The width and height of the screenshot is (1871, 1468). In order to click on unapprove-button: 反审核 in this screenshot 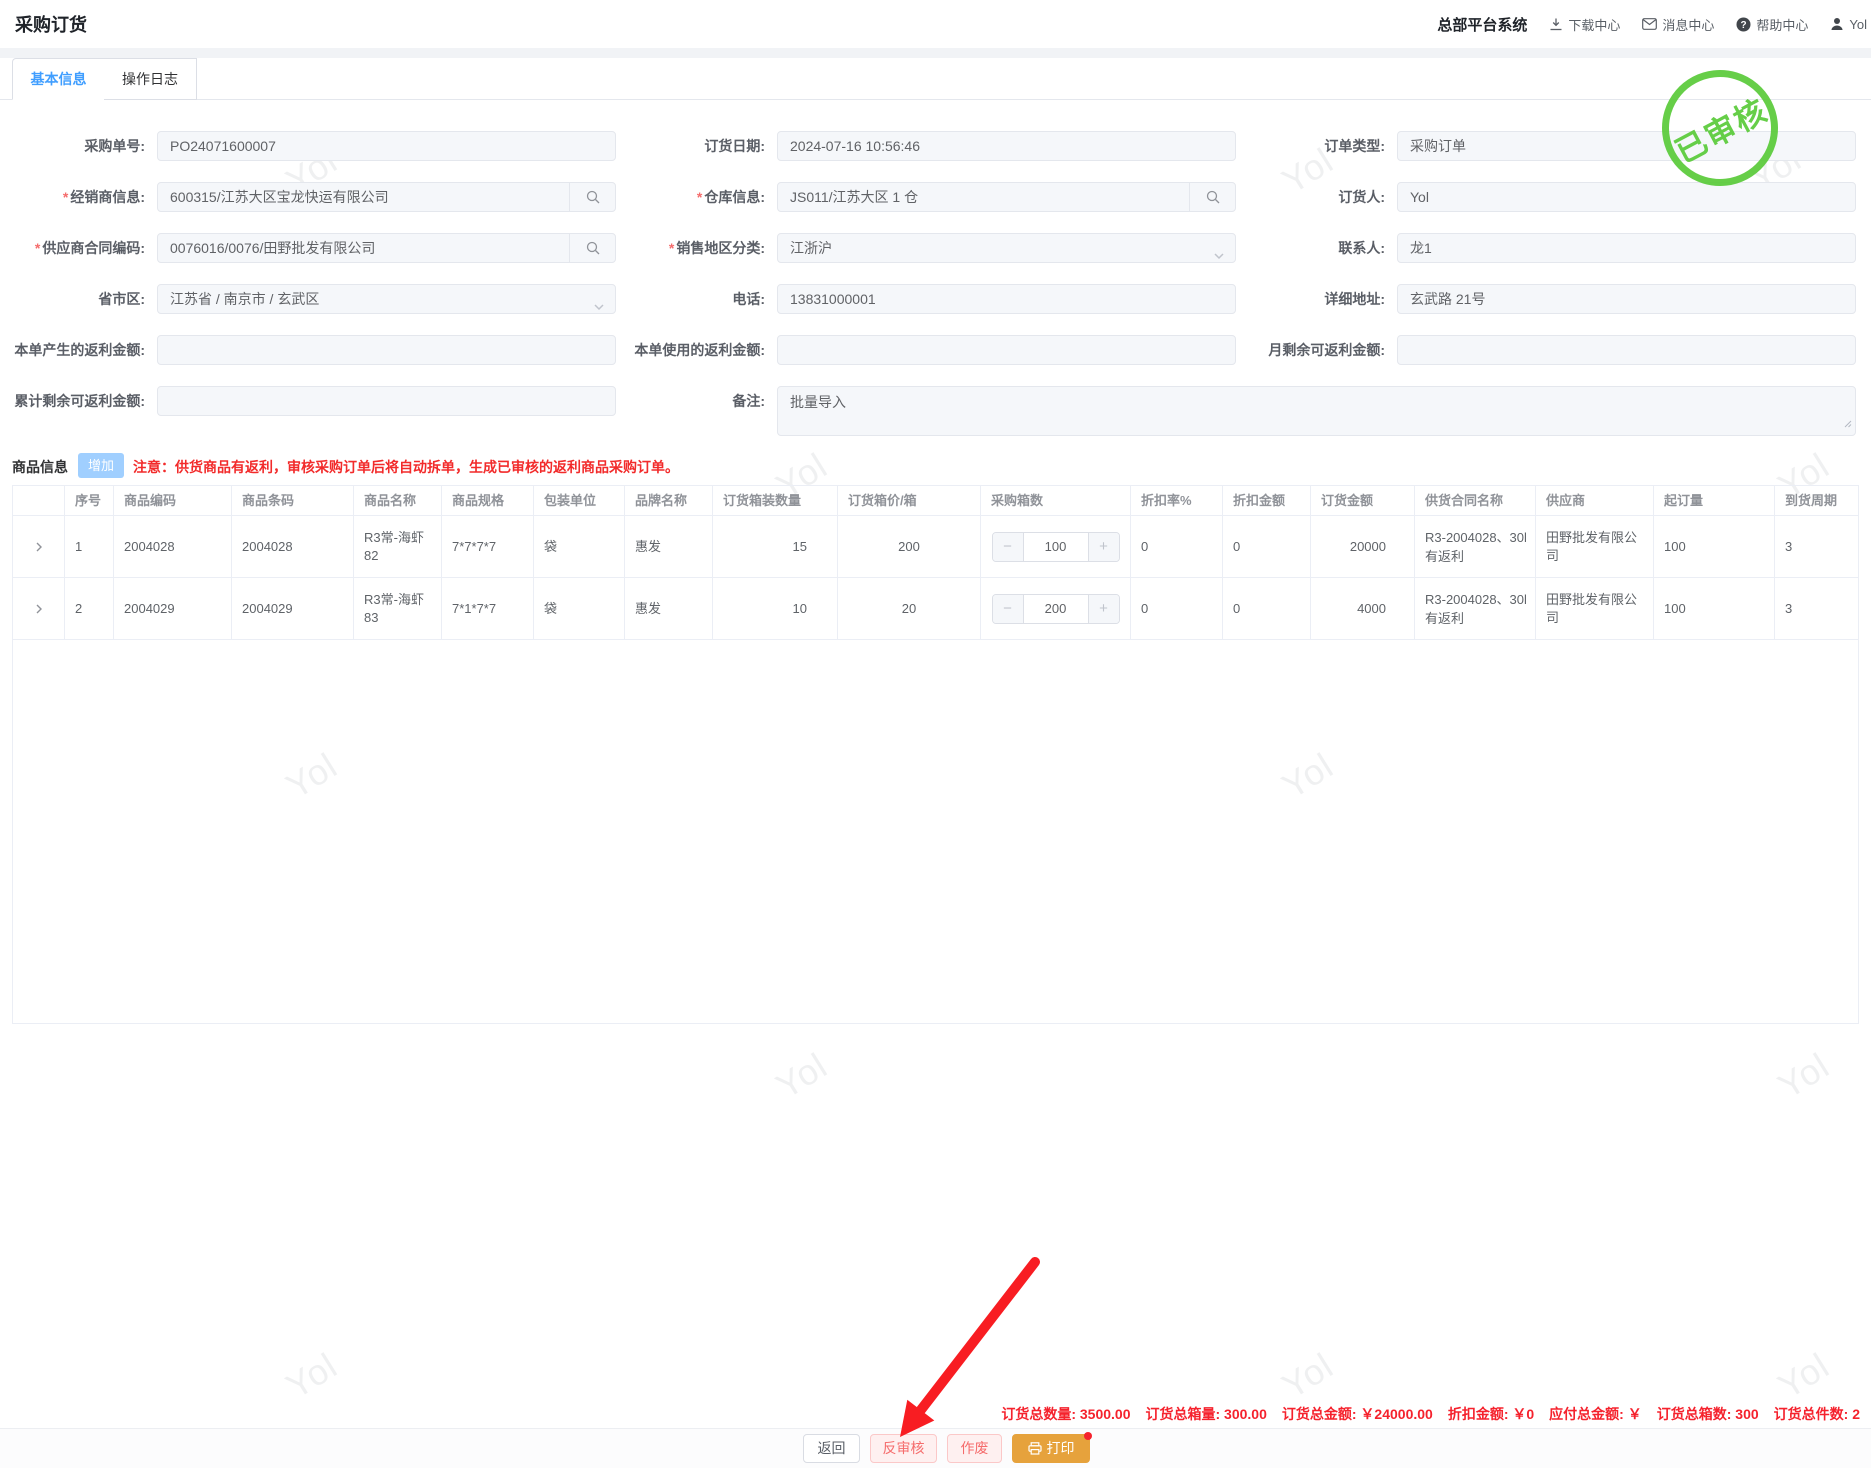, I will do `click(903, 1448)`.